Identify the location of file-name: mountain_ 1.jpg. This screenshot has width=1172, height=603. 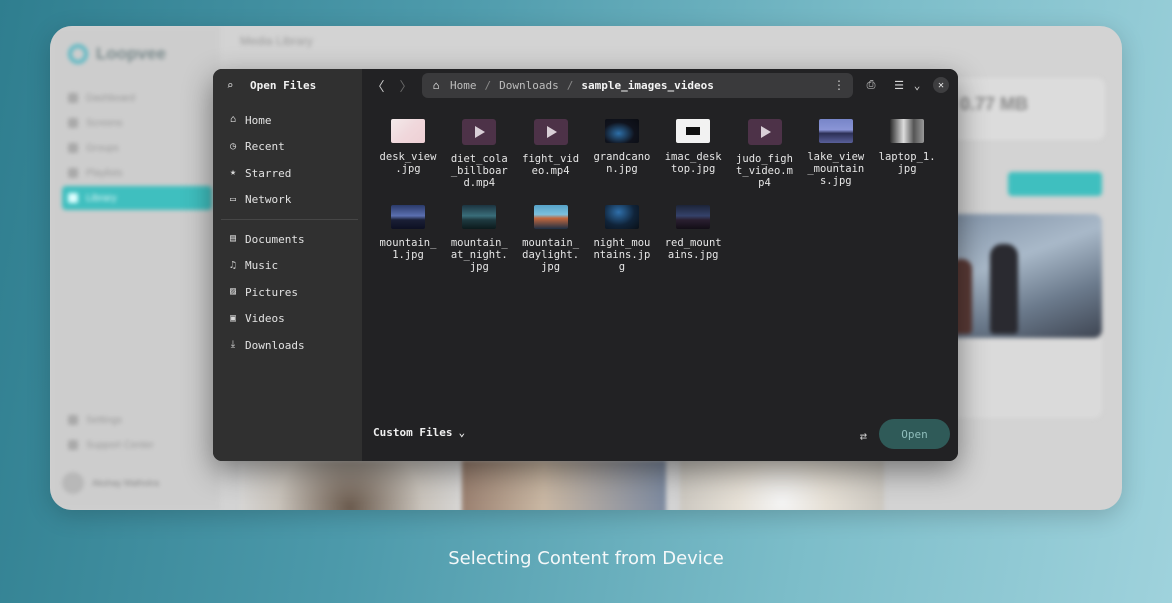
(408, 249).